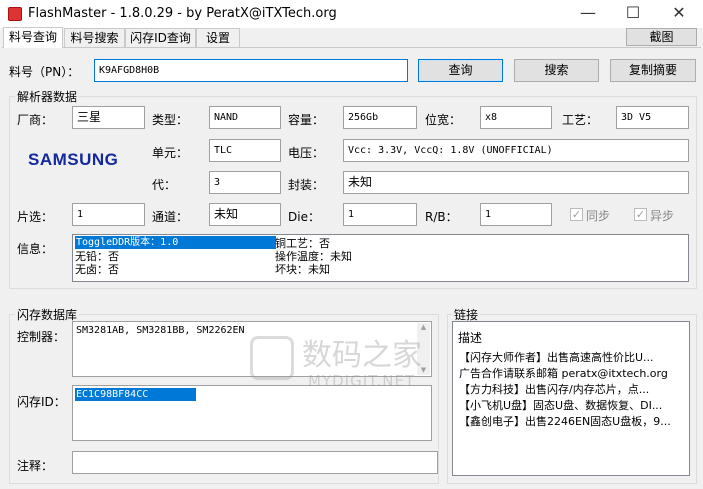  I want to click on info-line-halogen-free: 无卤：否, so click(97, 269).